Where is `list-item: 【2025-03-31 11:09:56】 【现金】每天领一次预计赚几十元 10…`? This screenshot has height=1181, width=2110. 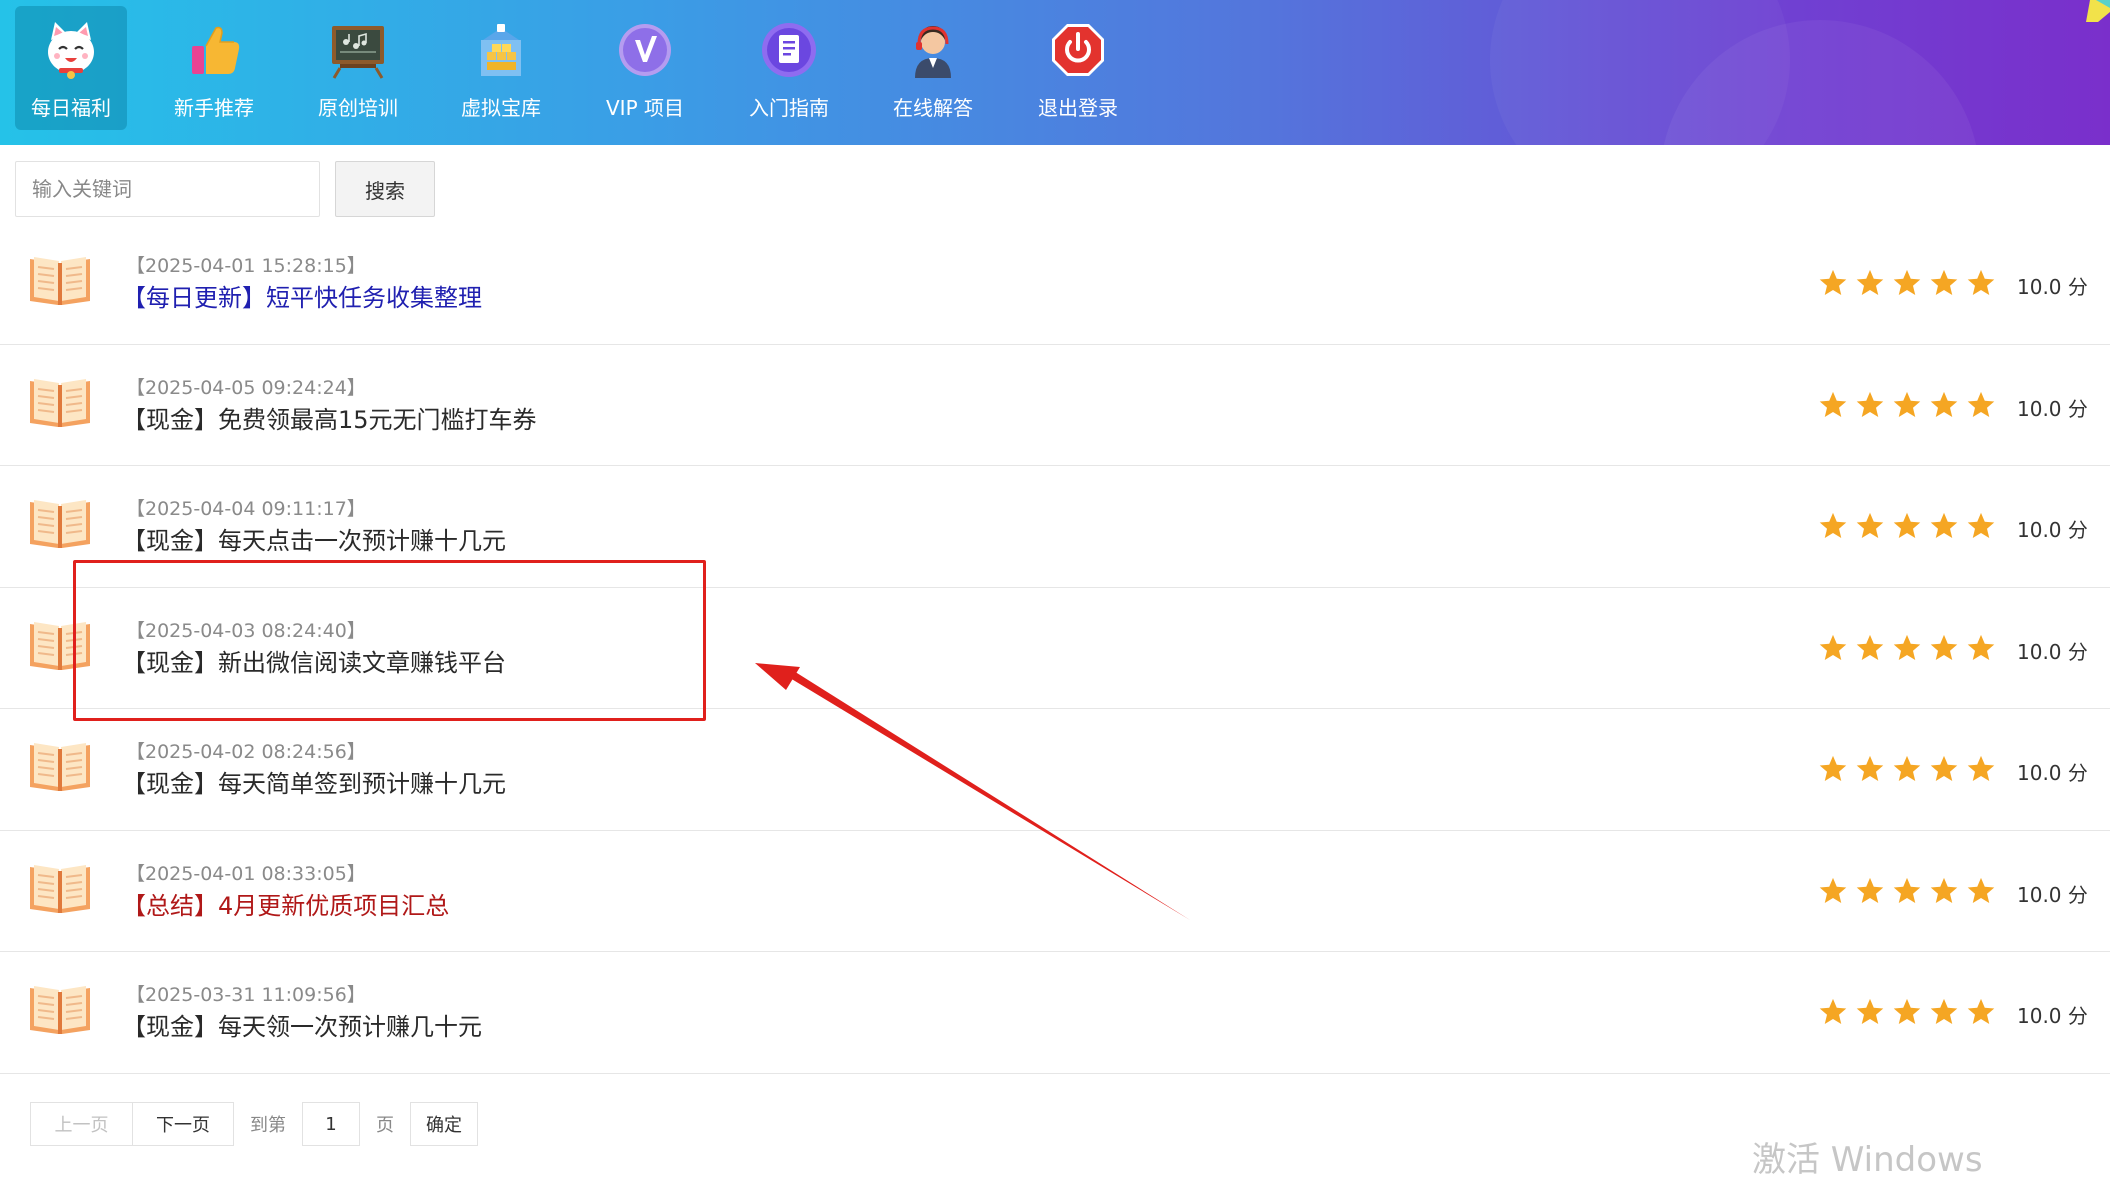 list-item: 【2025-03-31 11:09:56】 【现金】每天领一次预计赚几十元 10… is located at coordinates (1055, 1013).